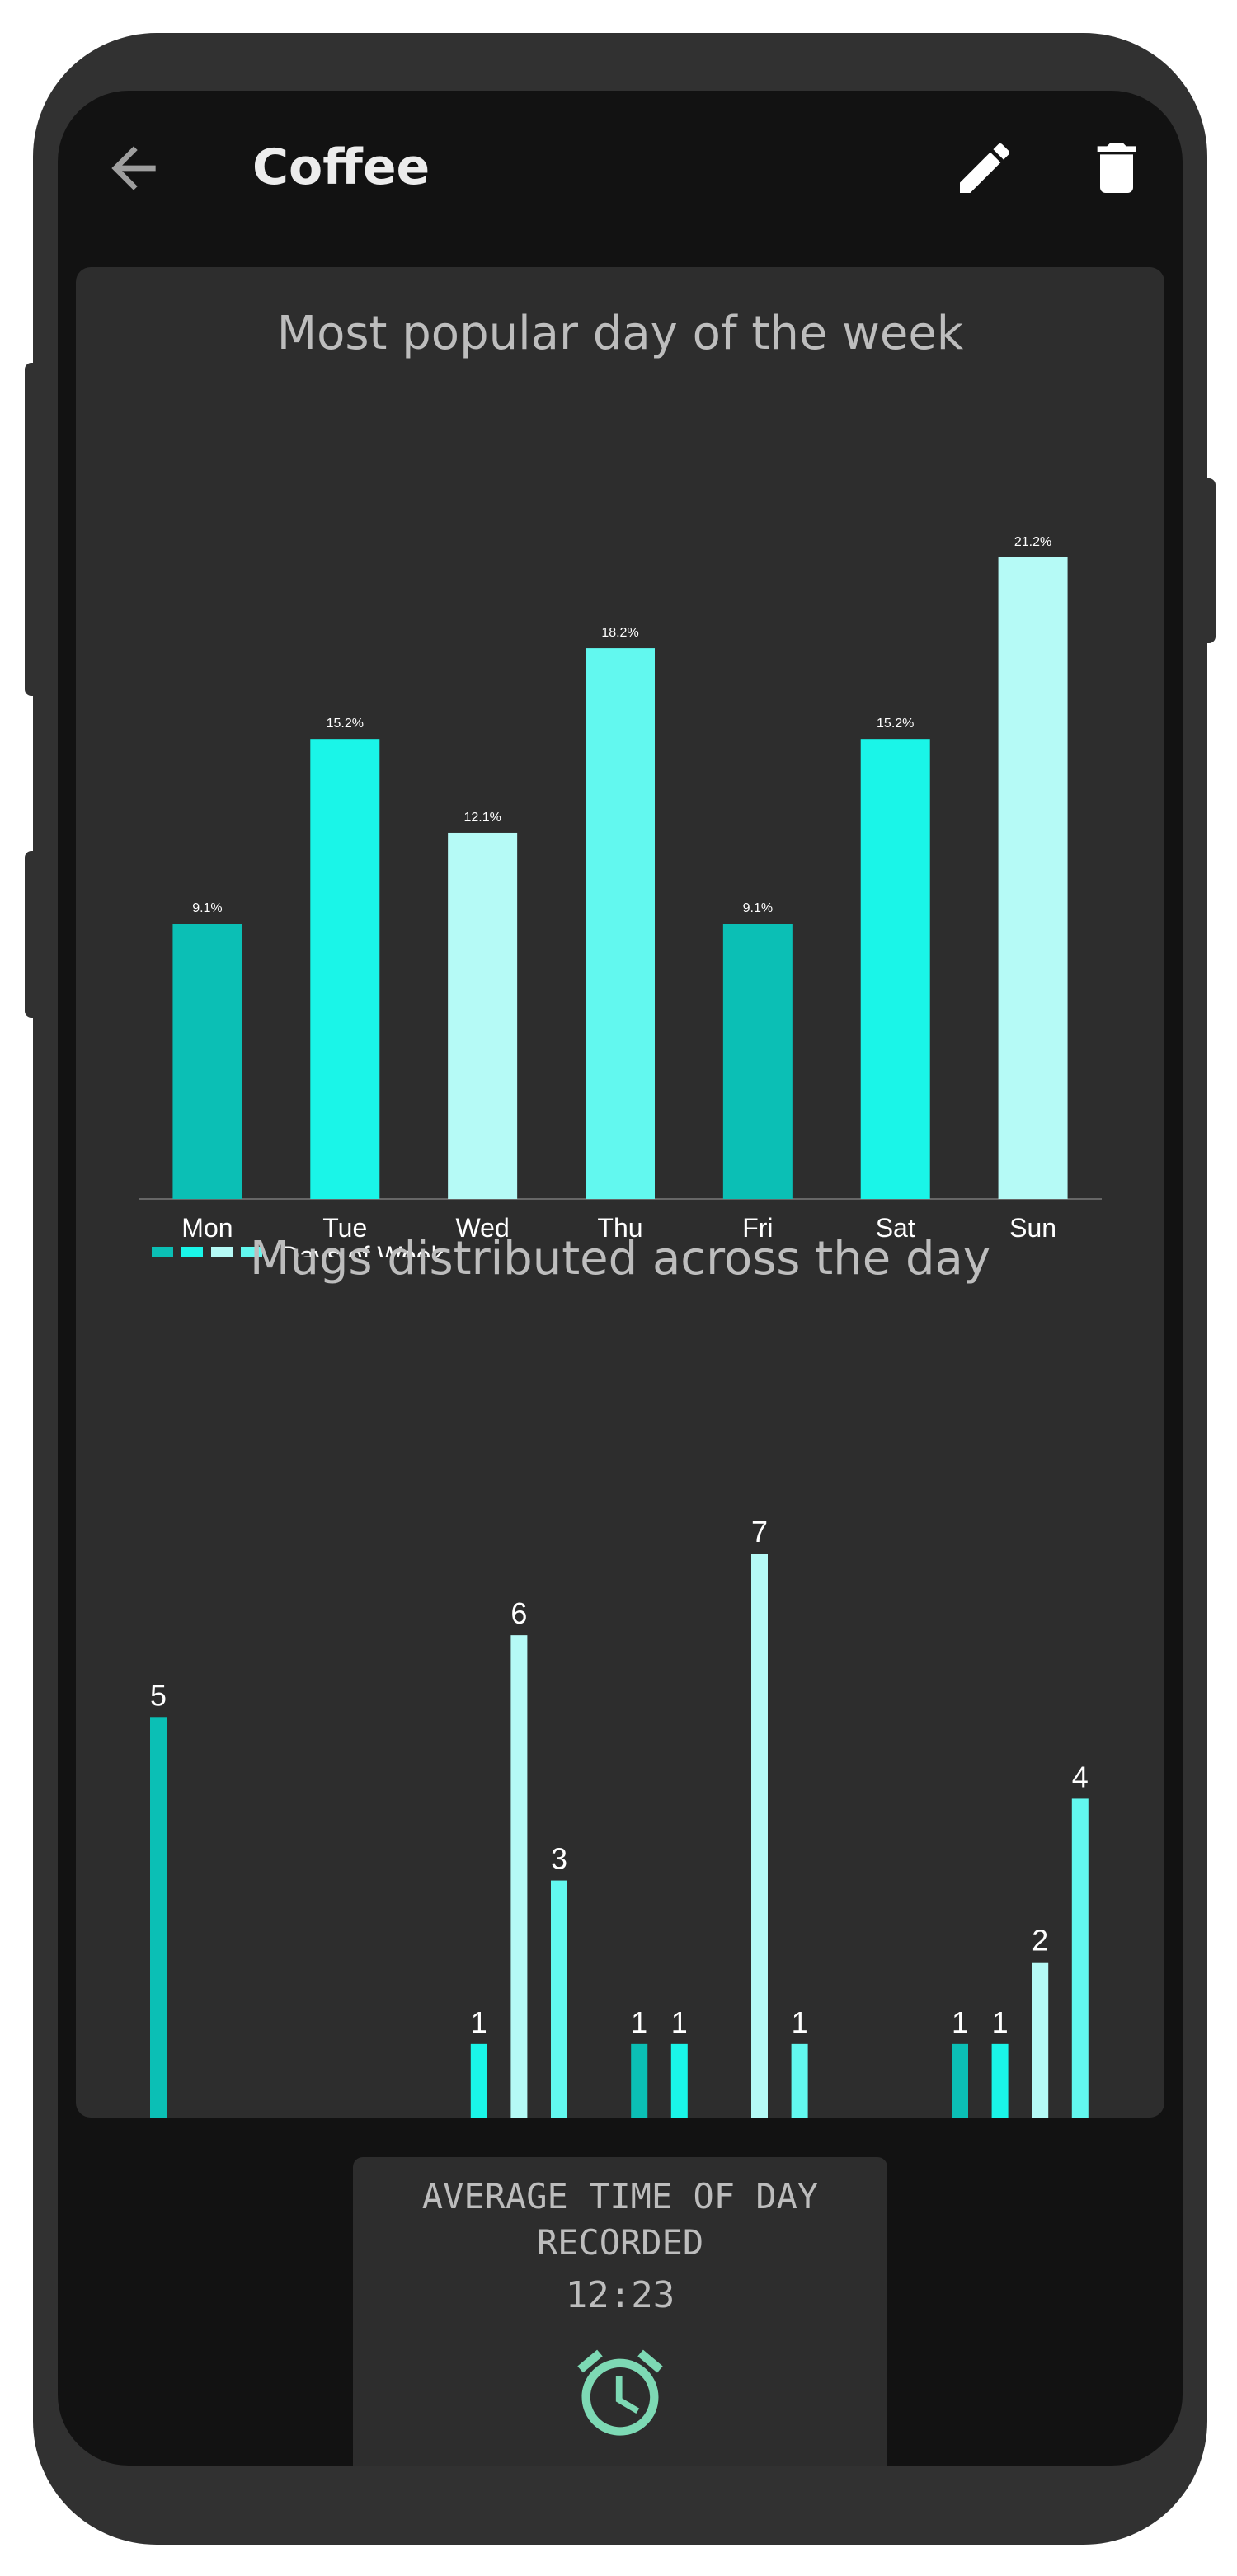  Describe the element at coordinates (483, 1015) in the screenshot. I see `bar-wed` at that location.